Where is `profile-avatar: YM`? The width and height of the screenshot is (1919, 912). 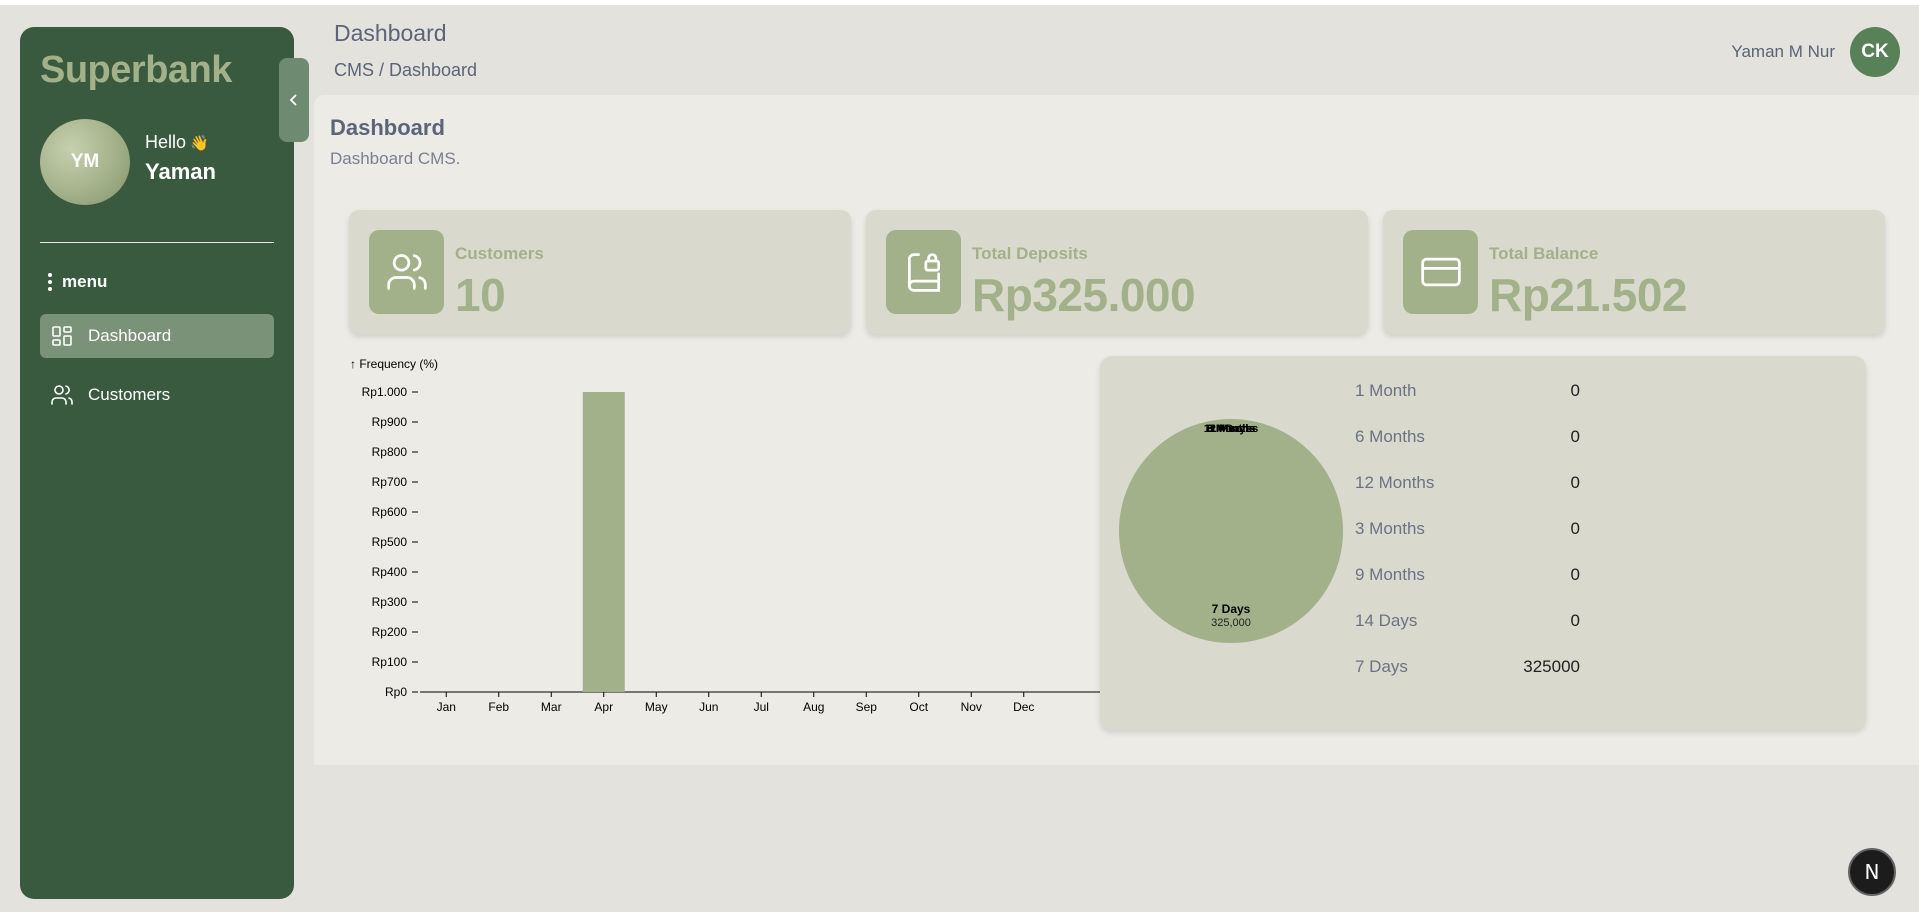
profile-avatar: YM is located at coordinates (85, 162).